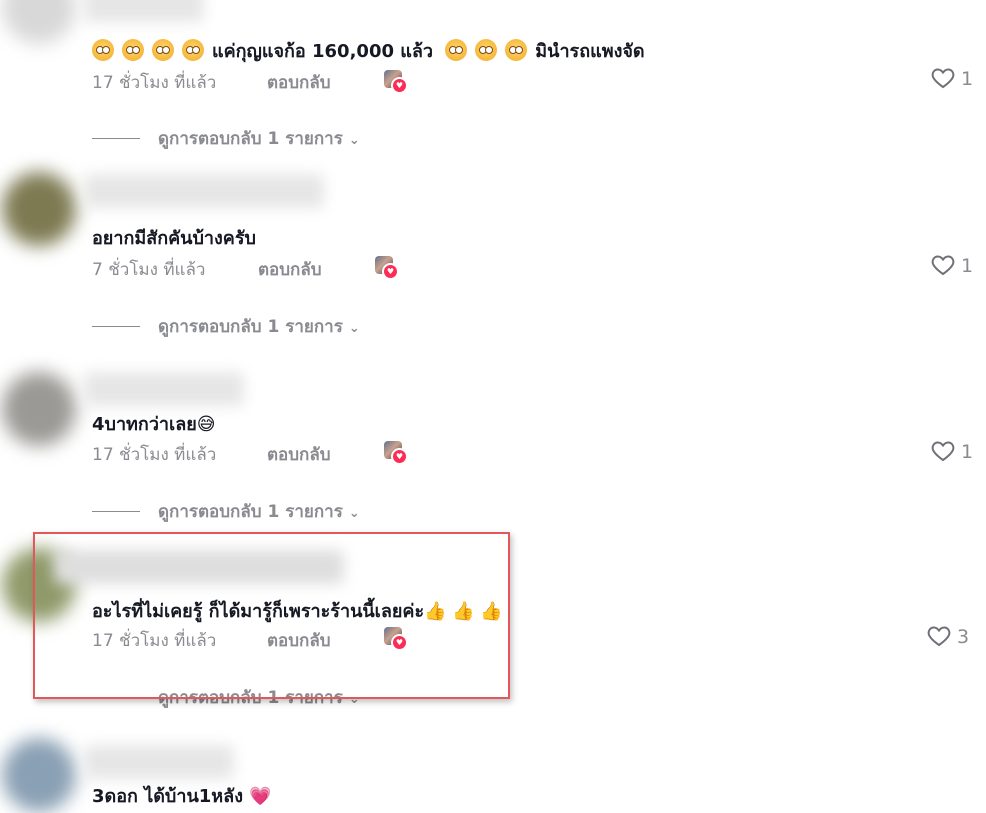 The height and width of the screenshot is (813, 986). I want to click on comment-time: 7 ชั่วโมง ที่แล้ว, so click(149, 270).